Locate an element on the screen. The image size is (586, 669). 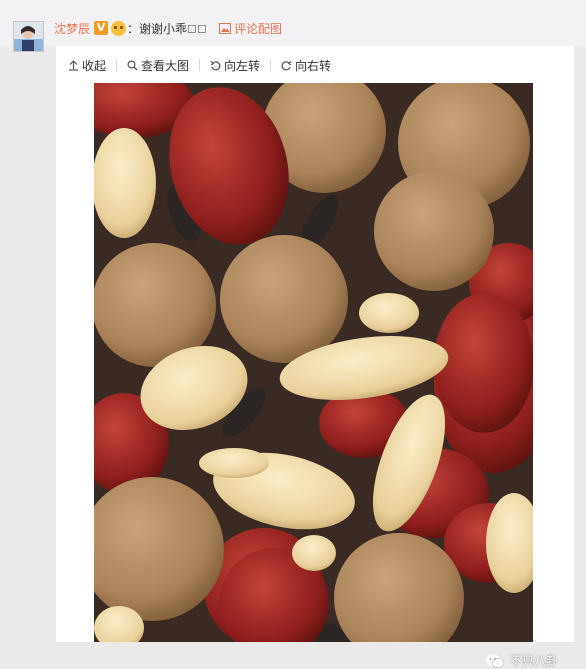
rotate-right-icon is located at coordinates (286, 65).